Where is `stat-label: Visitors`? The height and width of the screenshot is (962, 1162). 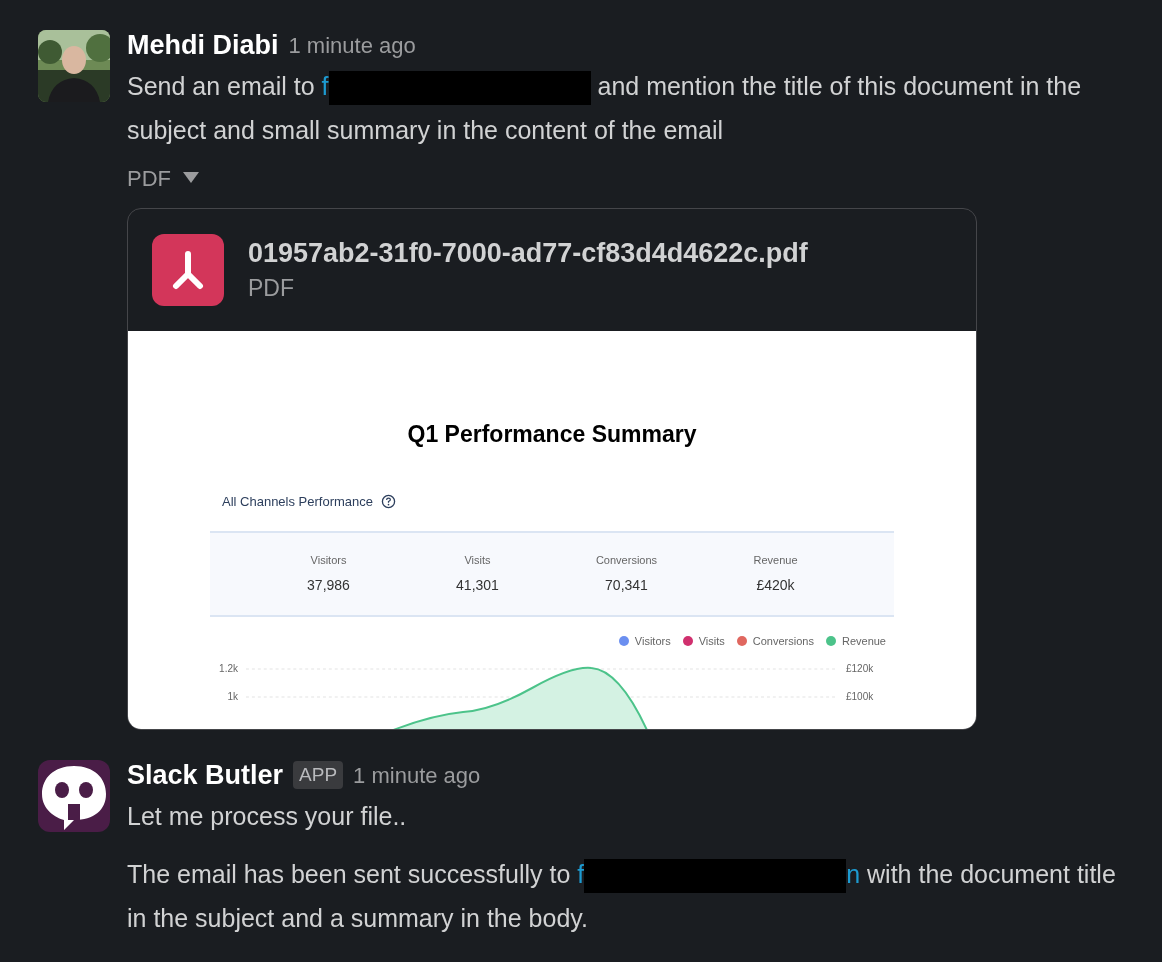 stat-label: Visitors is located at coordinates (328, 561).